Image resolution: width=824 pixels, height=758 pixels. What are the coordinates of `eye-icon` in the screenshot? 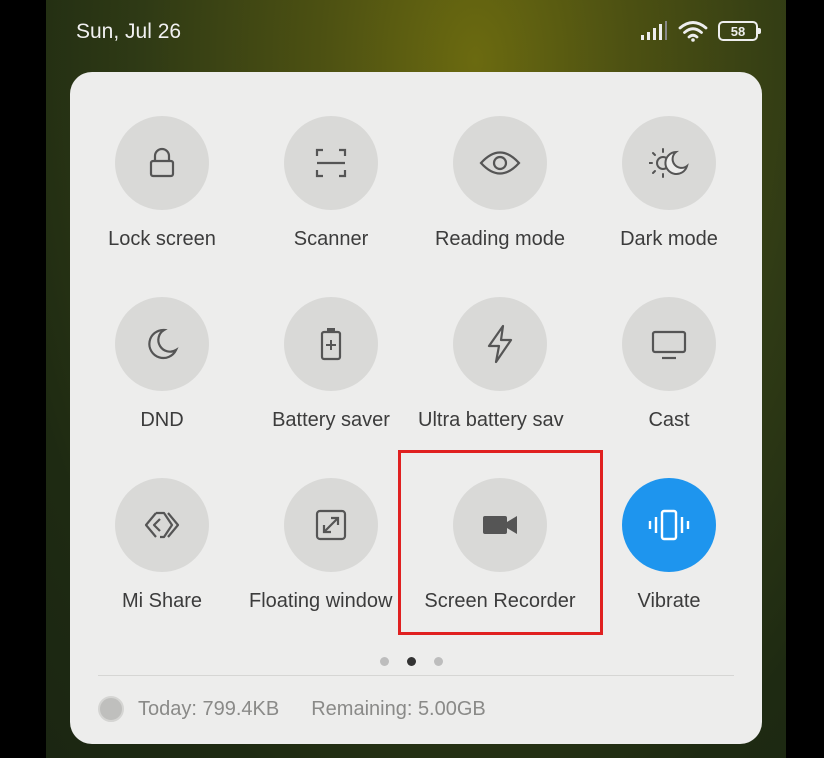 It's located at (500, 163).